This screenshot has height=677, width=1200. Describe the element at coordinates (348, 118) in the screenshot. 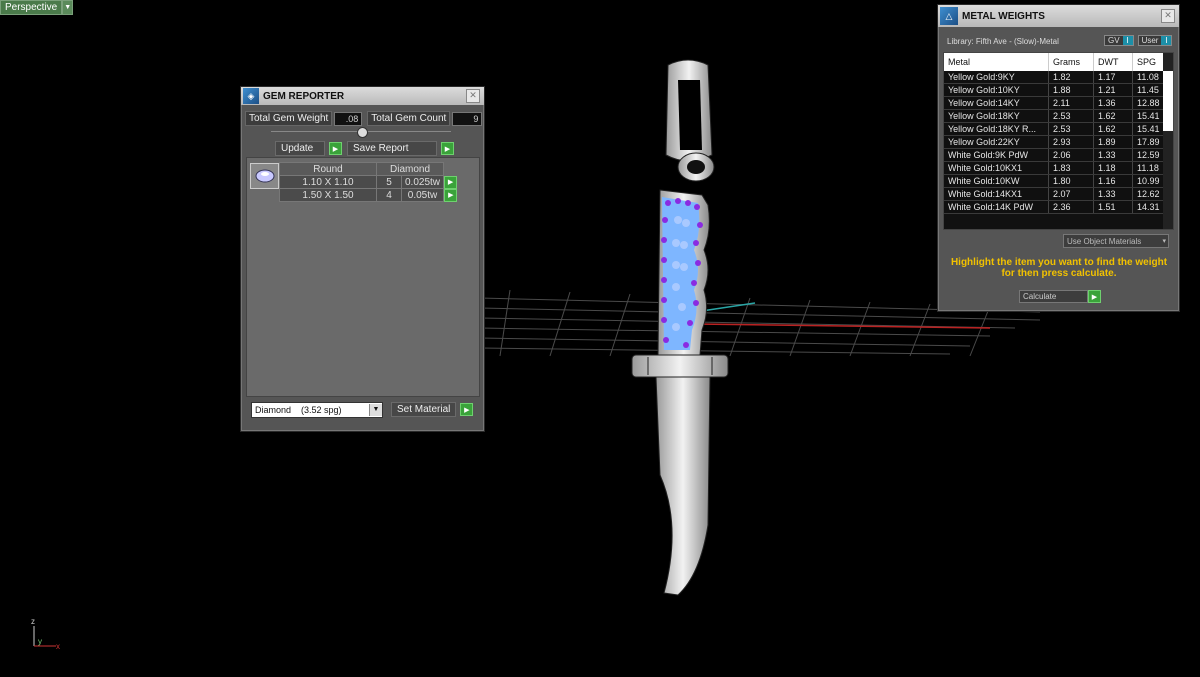

I see `total-gem-weight-value: .08` at that location.